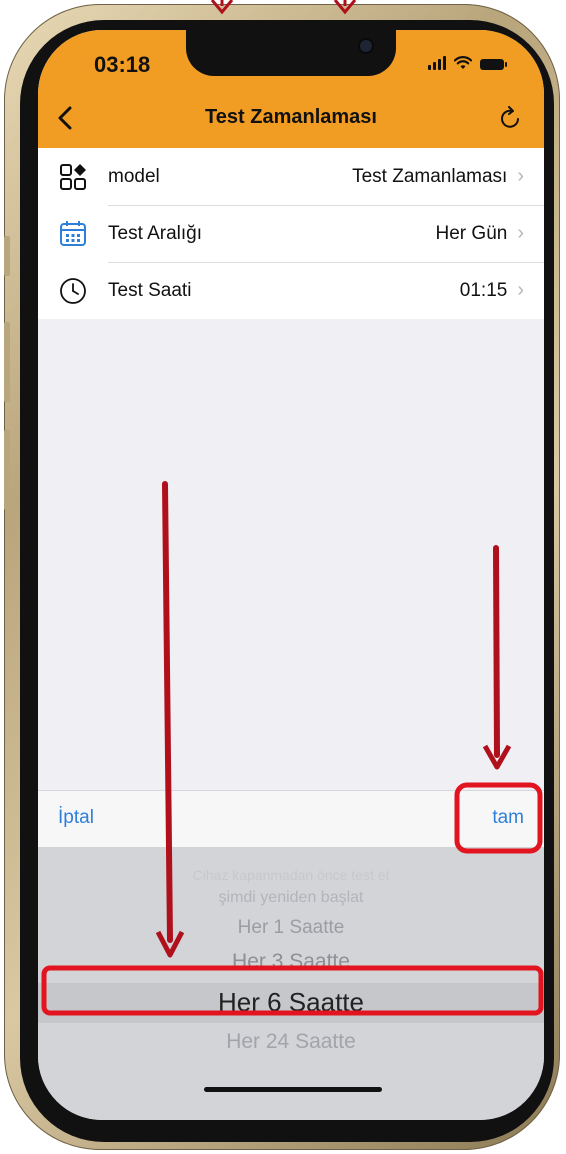 The height and width of the screenshot is (1154, 566). I want to click on row-value: Her Gün, so click(471, 233).